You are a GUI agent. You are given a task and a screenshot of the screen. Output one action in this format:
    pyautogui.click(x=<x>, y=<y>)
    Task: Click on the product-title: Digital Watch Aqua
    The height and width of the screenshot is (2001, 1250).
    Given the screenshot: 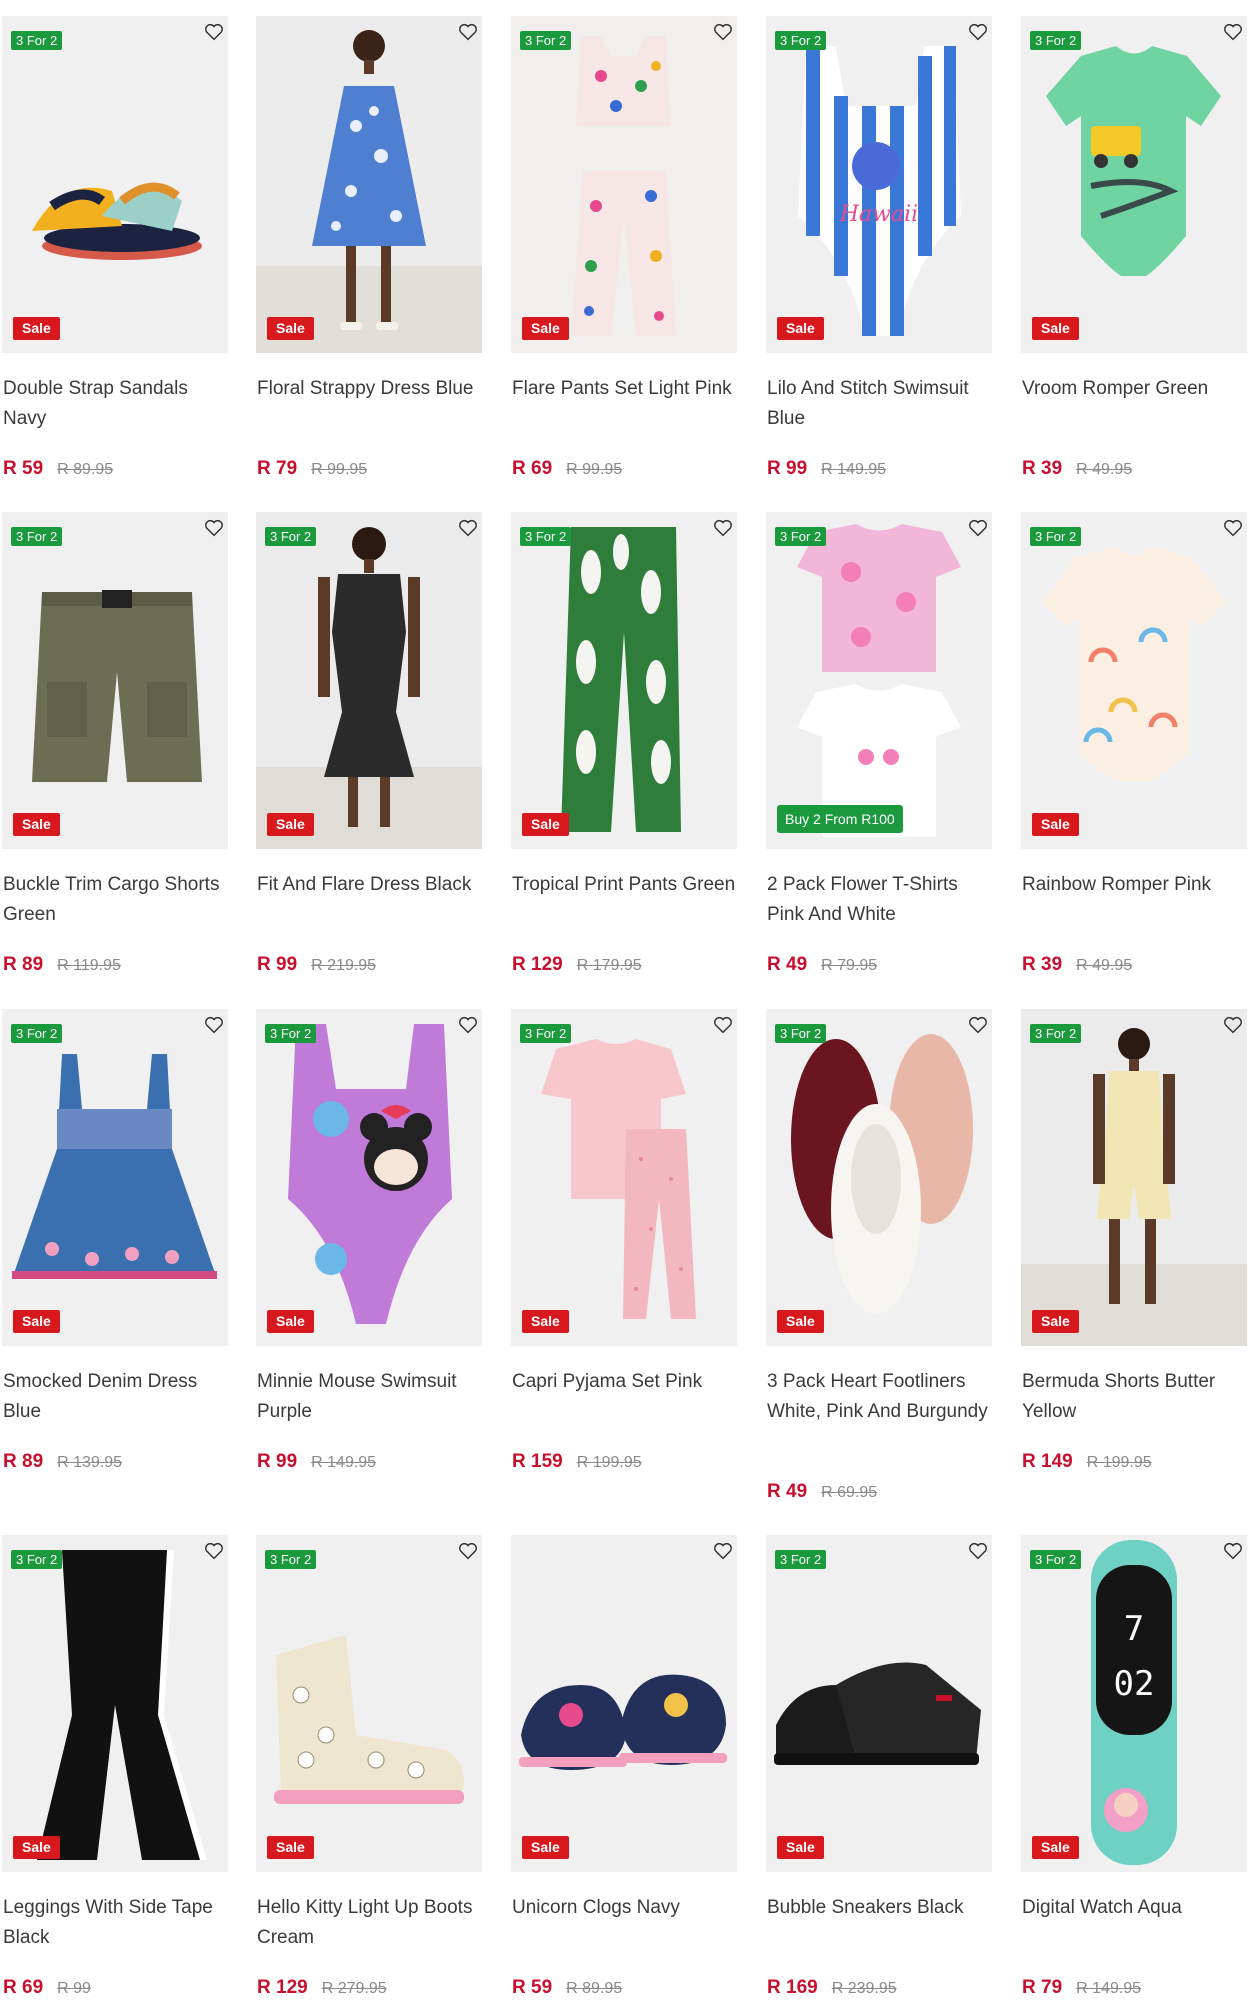 What is the action you would take?
    pyautogui.click(x=1135, y=1908)
    